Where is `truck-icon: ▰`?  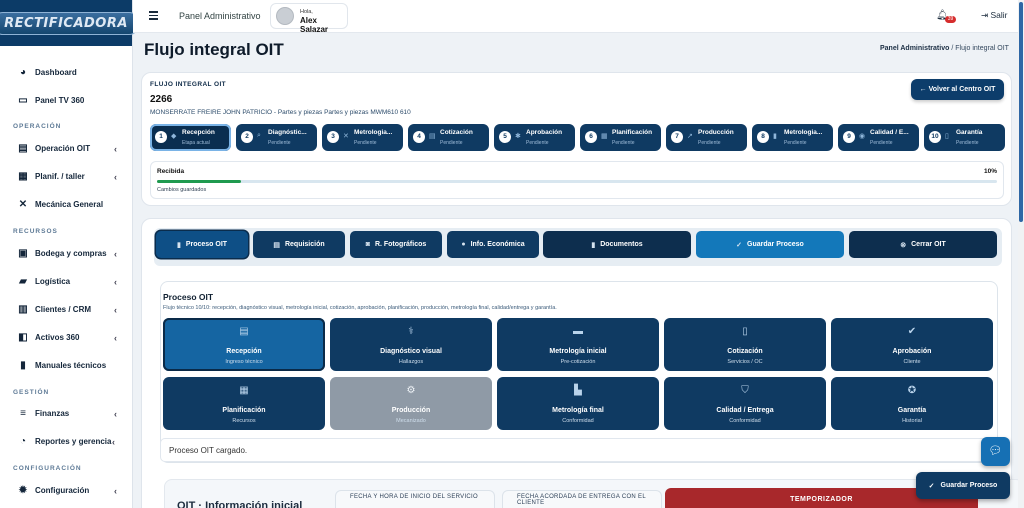 truck-icon: ▰ is located at coordinates (23, 281).